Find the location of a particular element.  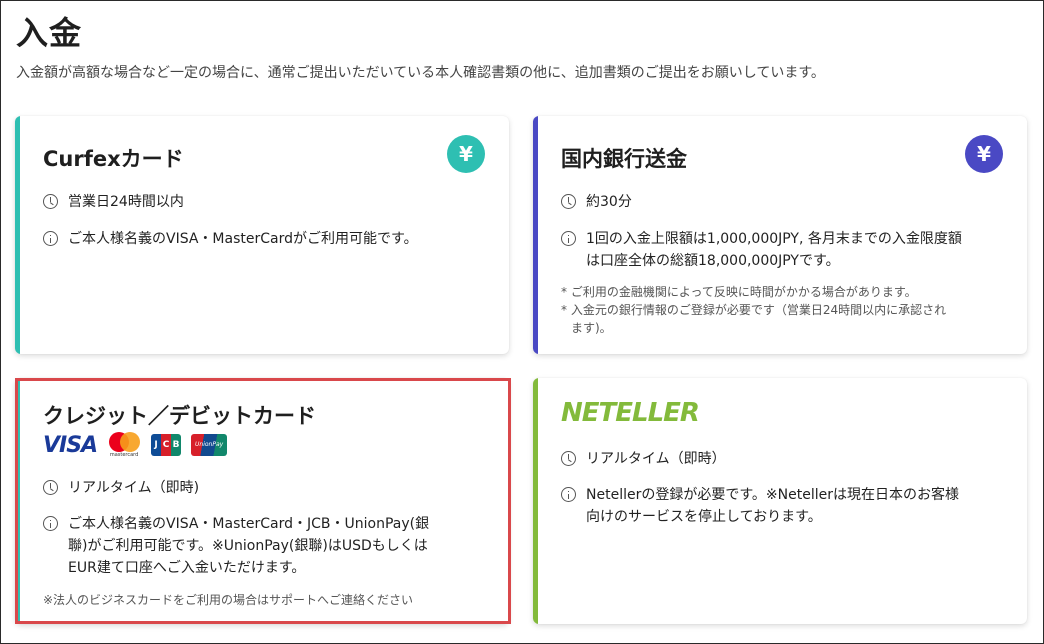

info-text: ご本人様名義のVISA・MasterCardがご利用可能です。 is located at coordinates (243, 239).